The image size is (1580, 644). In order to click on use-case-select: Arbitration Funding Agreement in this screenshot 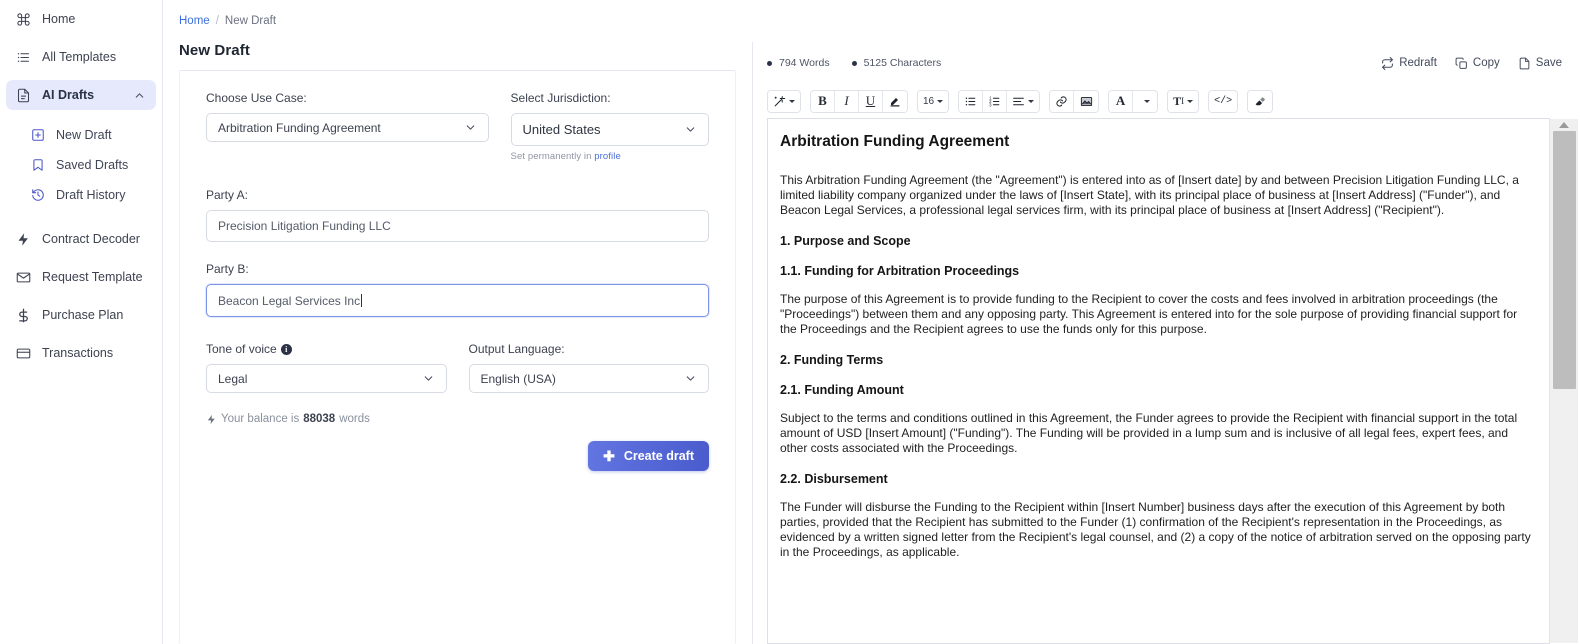, I will do `click(347, 127)`.